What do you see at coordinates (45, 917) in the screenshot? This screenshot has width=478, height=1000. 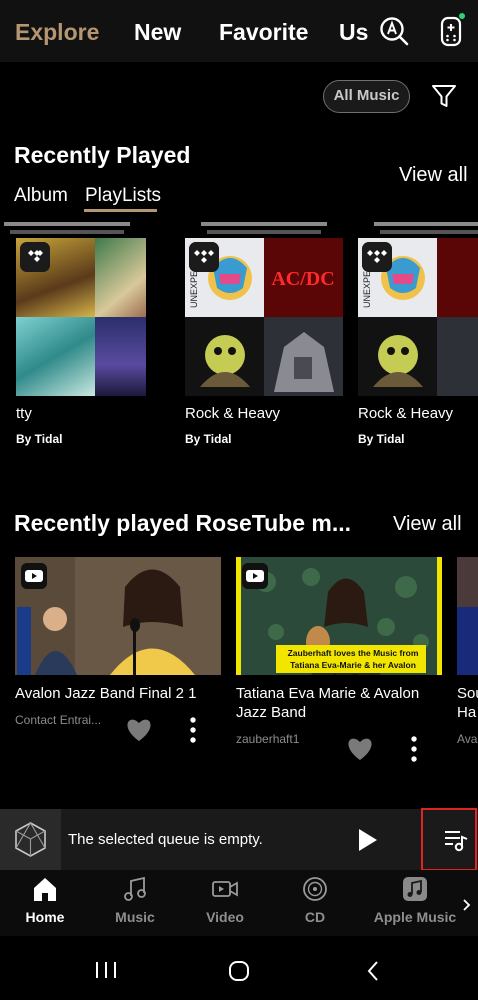 I see `nav-label: Home` at bounding box center [45, 917].